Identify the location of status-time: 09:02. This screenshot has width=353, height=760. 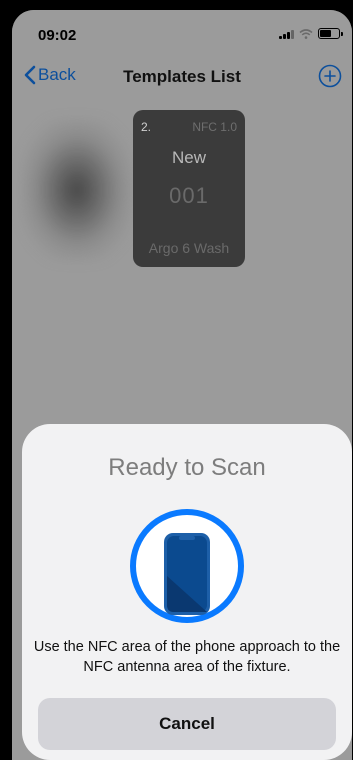
(57, 35).